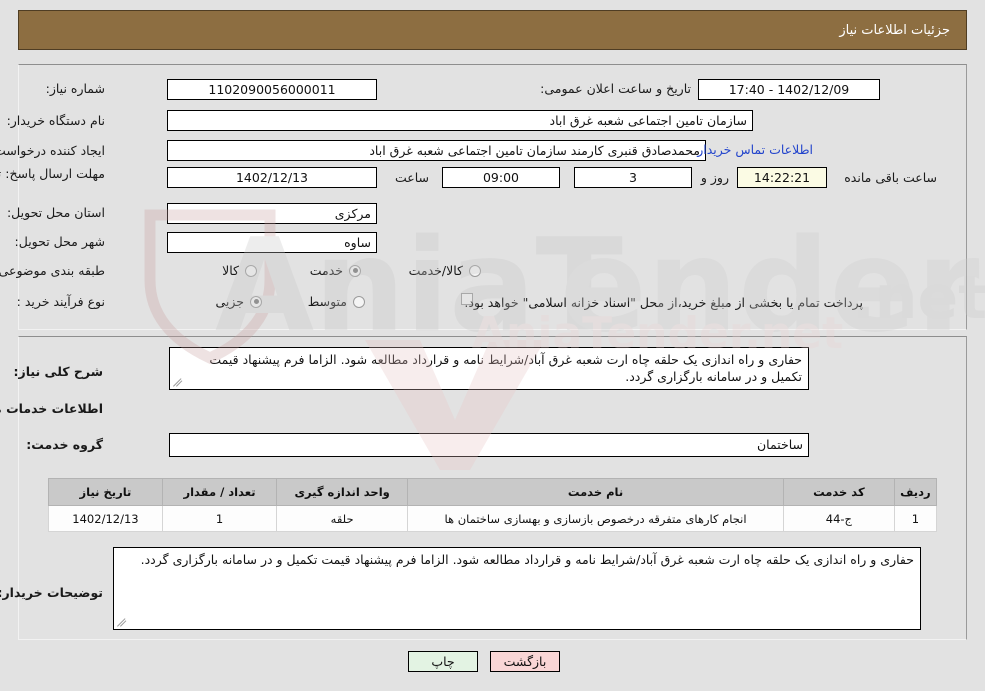 The image size is (985, 691). Describe the element at coordinates (105, 518) in the screenshot. I see `cell-need-date: 1402/12/13` at that location.